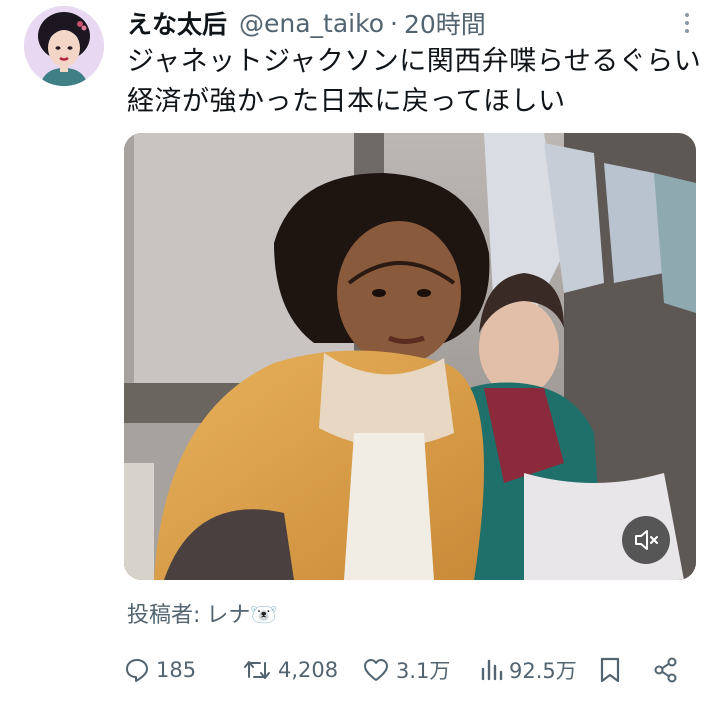  I want to click on tweet-header: えな太后 @ena_taiko · 20時間, so click(413, 23).